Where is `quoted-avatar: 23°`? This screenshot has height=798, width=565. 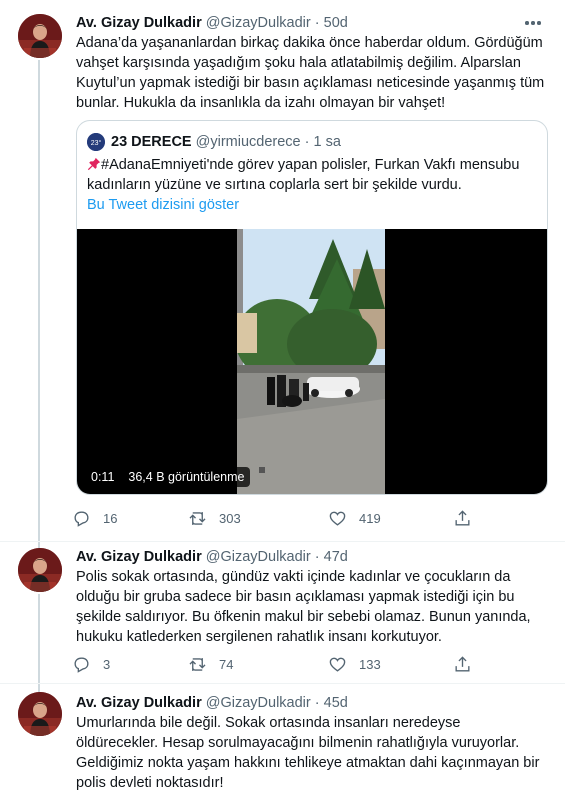 quoted-avatar: 23° is located at coordinates (96, 142).